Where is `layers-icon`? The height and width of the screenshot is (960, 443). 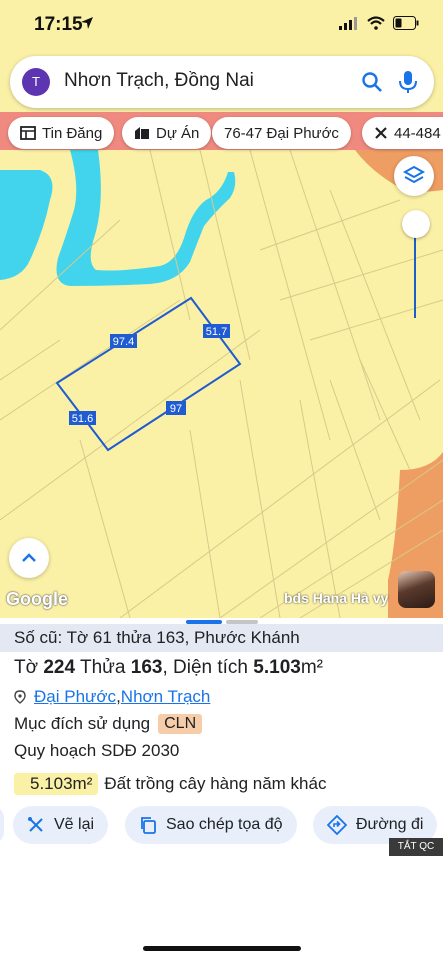 layers-icon is located at coordinates (414, 174).